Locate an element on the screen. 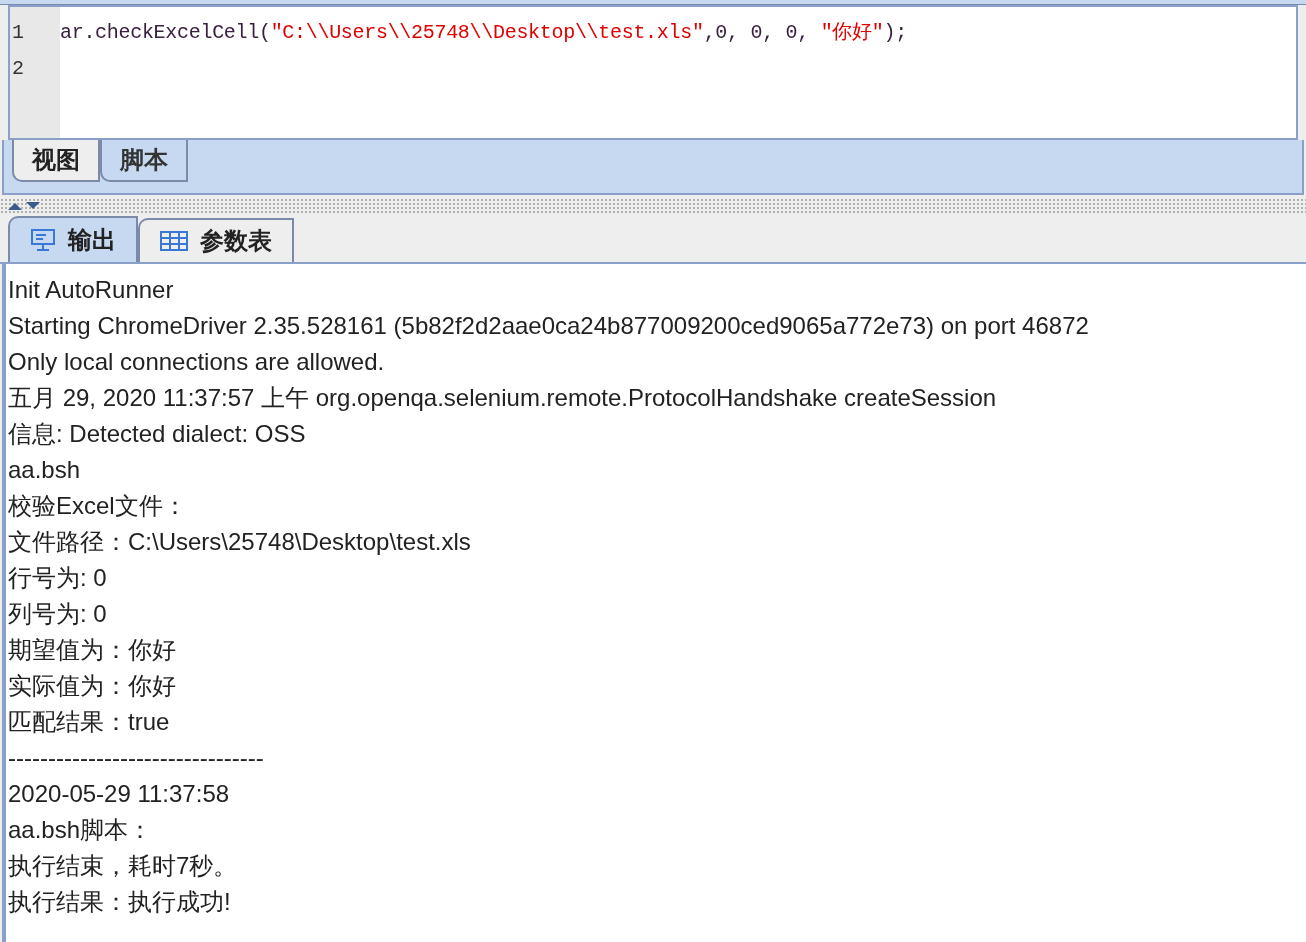  output-line: Starting ChromeDriver 2.35.528161 (5b82f2d2aae0ca24b877009200ced9065a772e73) on port 46872 is located at coordinates (549, 326).